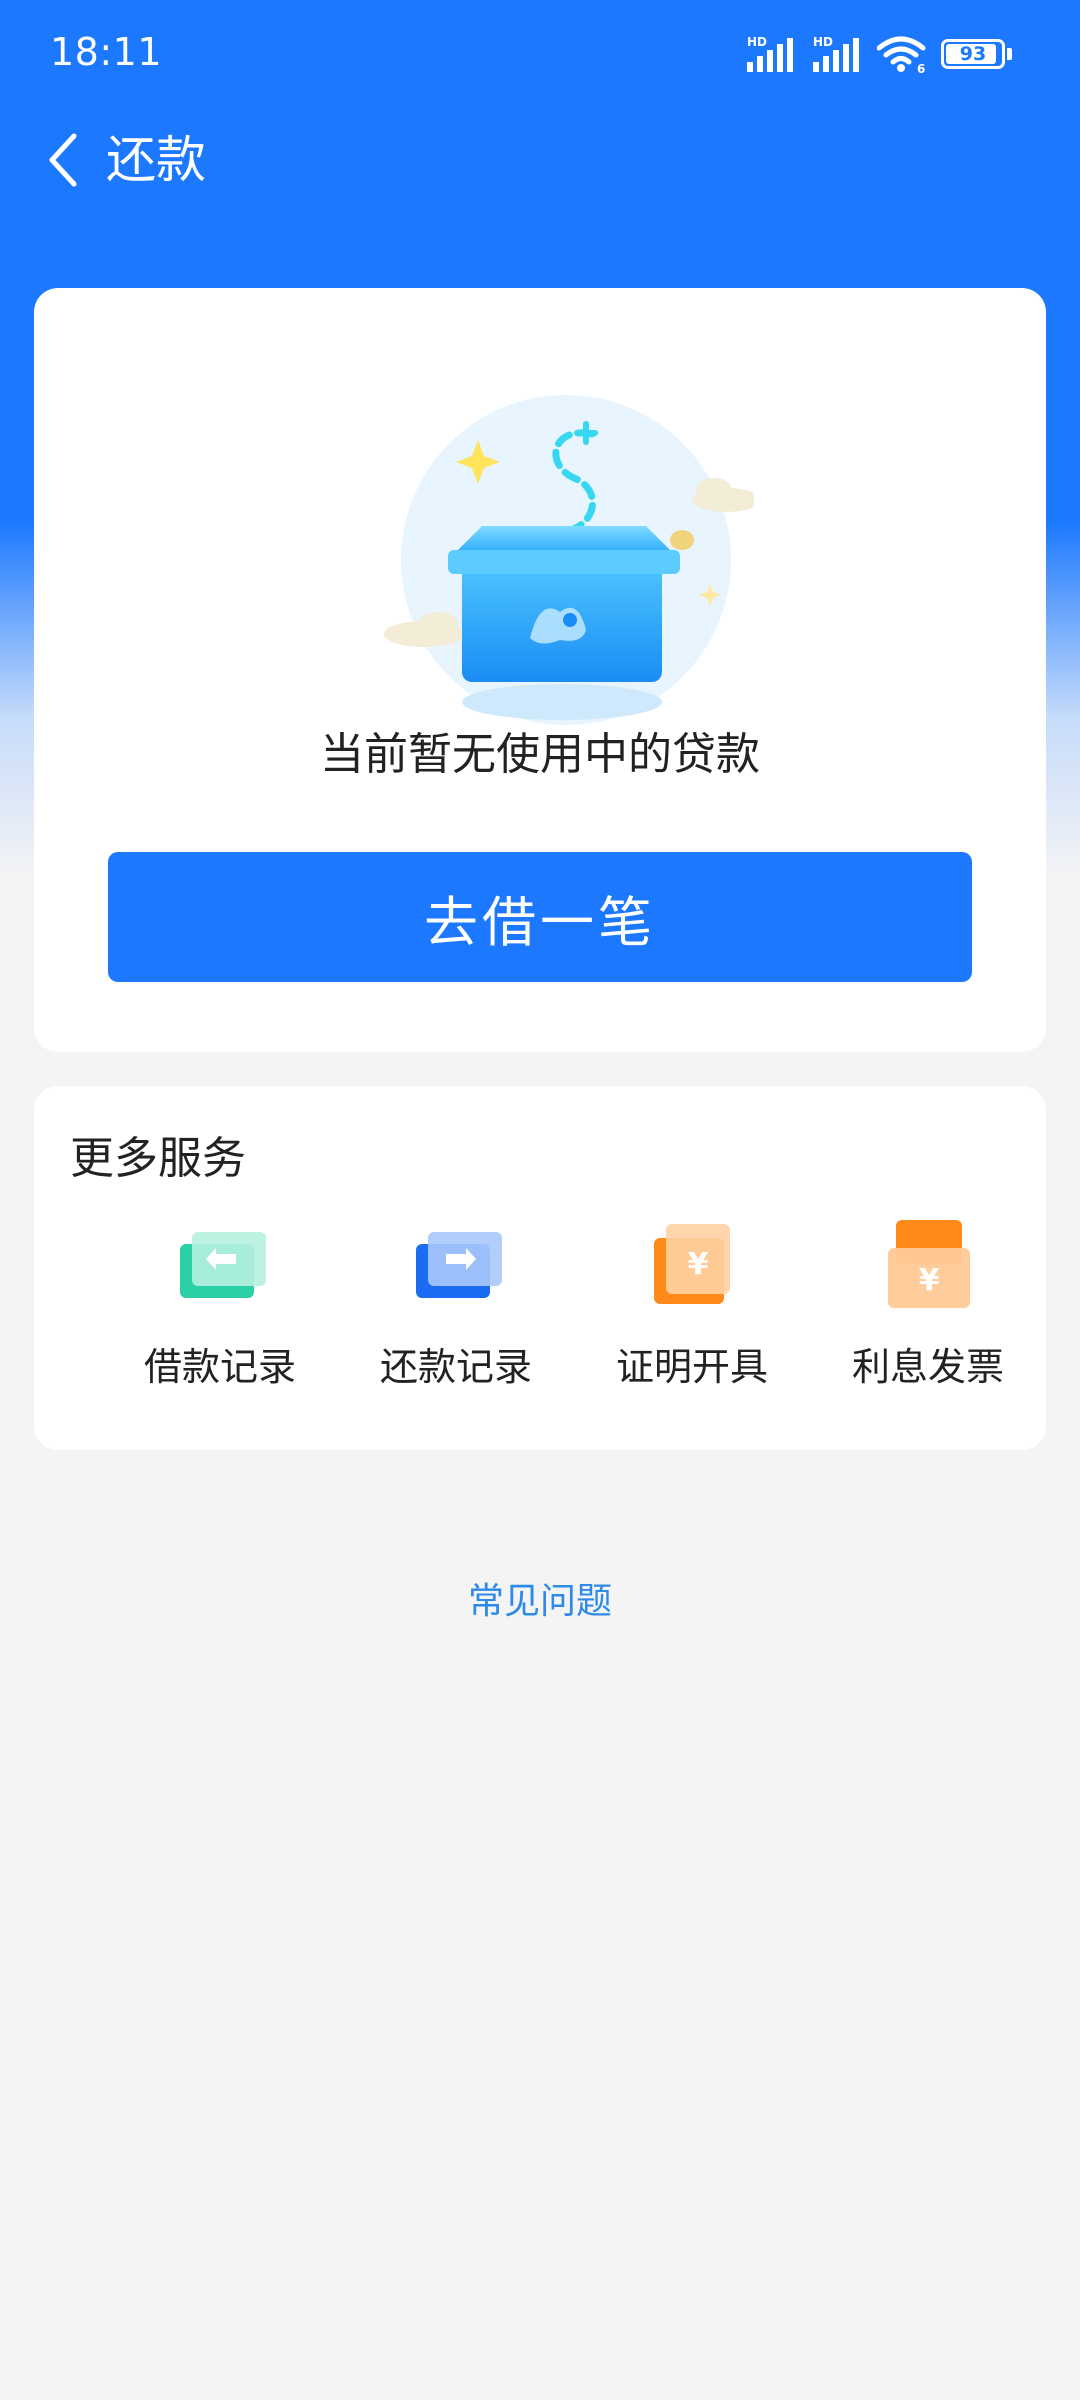  I want to click on back-button, so click(64, 160).